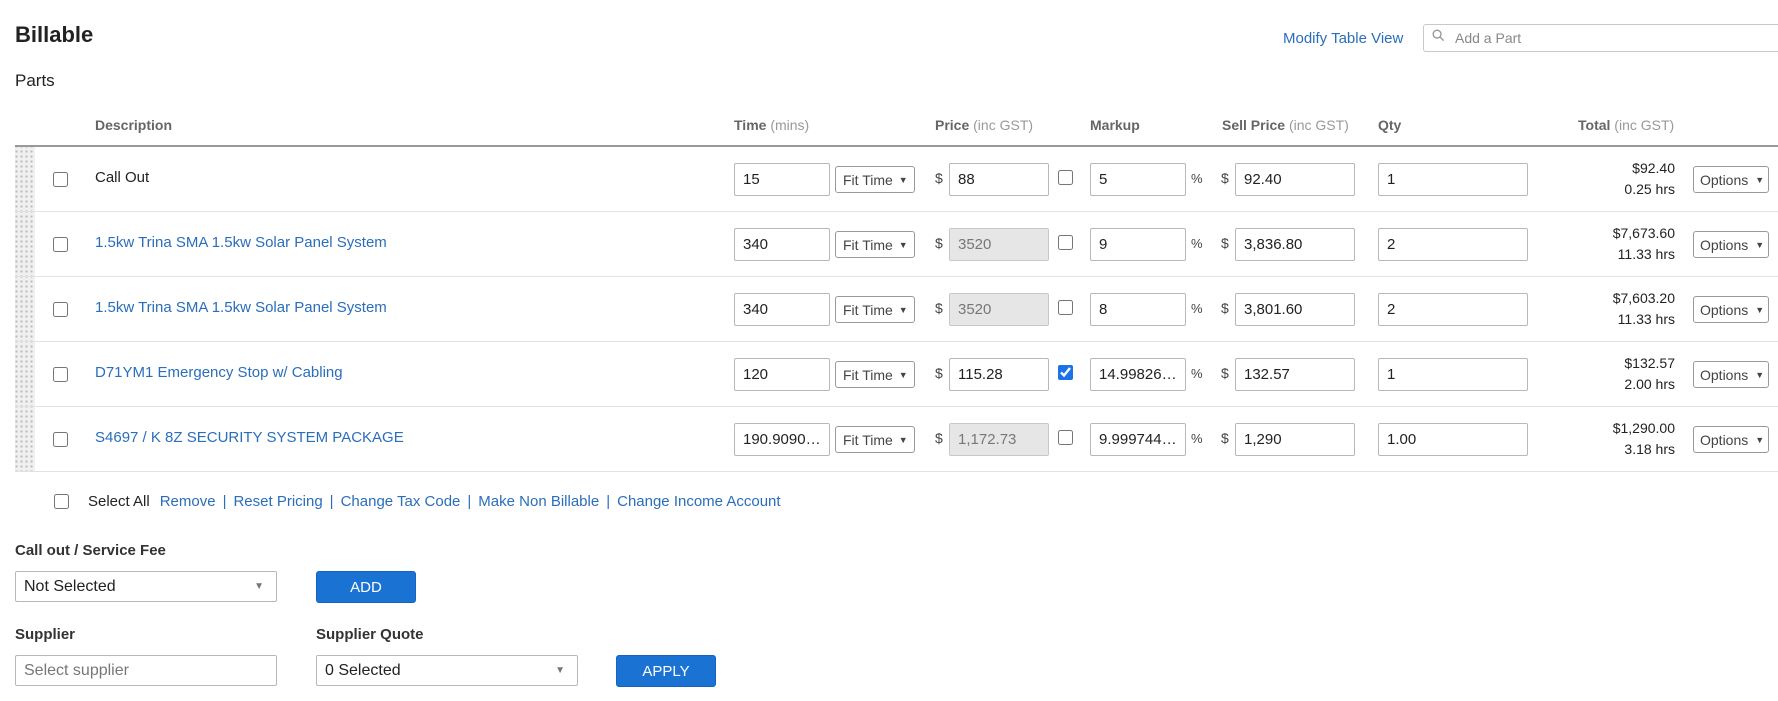 This screenshot has width=1778, height=701. What do you see at coordinates (1643, 298) in the screenshot?
I see `total-amount: $7,603.20` at bounding box center [1643, 298].